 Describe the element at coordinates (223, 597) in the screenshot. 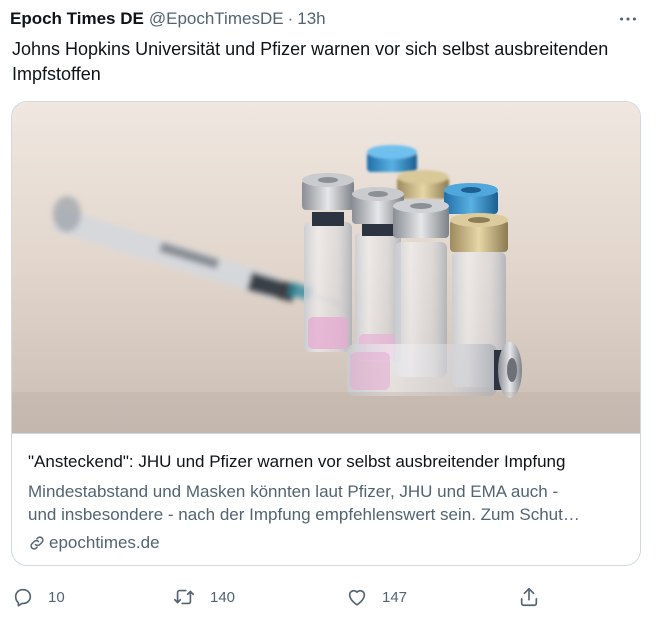

I see `retweet-count: 140` at that location.